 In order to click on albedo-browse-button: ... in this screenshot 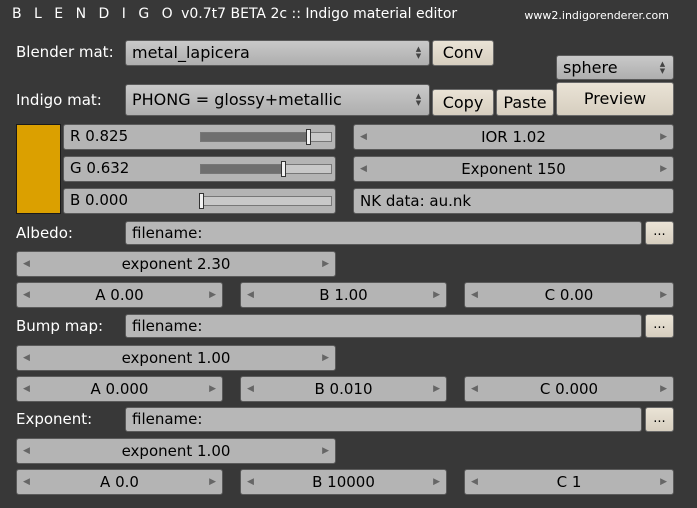, I will do `click(659, 233)`.